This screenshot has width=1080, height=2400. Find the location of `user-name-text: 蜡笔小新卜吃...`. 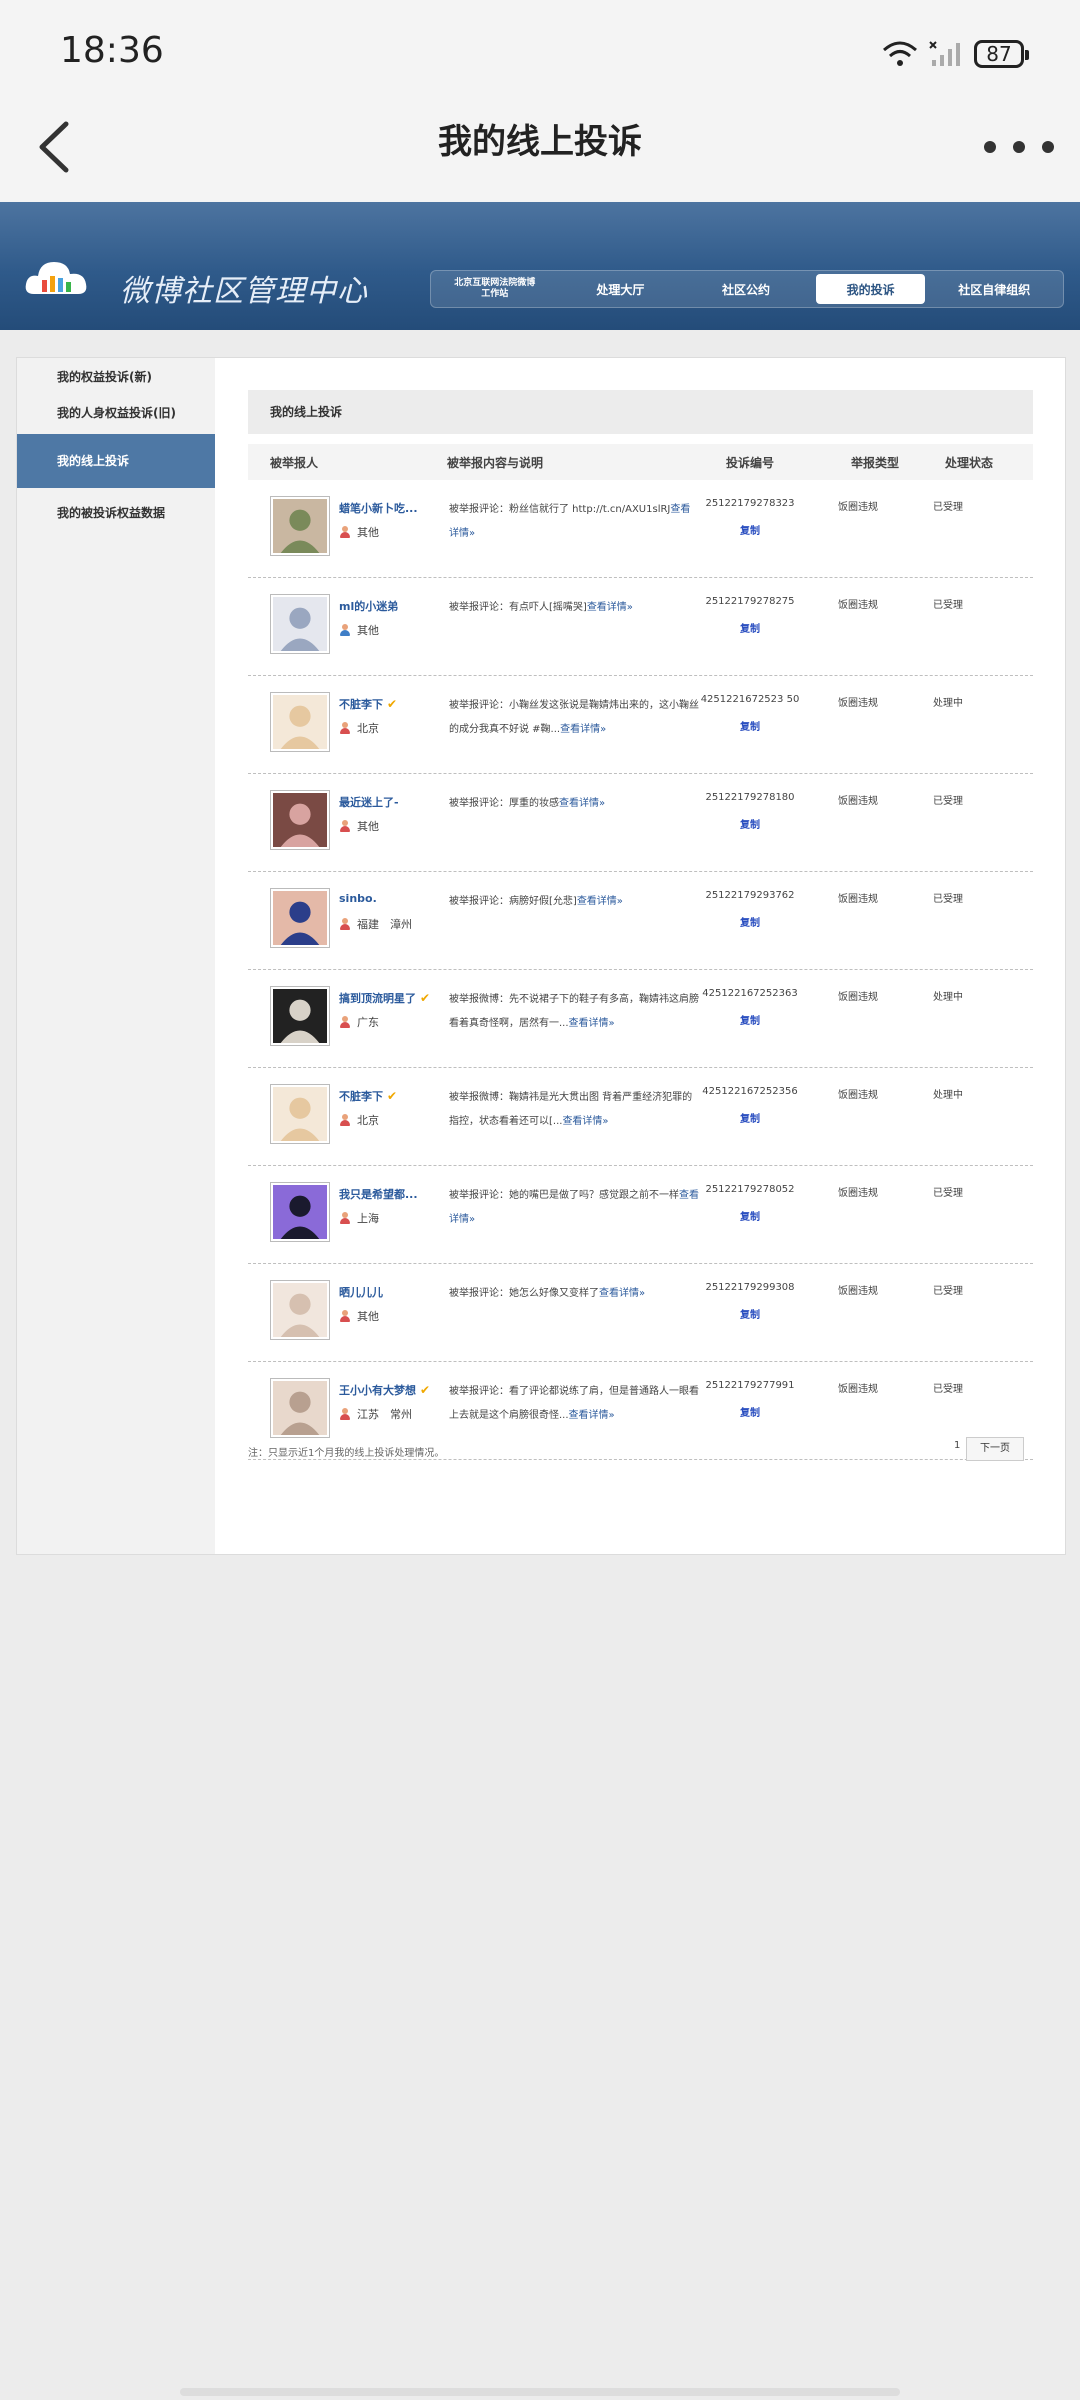

user-name-text: 蜡笔小新卜吃... is located at coordinates (378, 508).